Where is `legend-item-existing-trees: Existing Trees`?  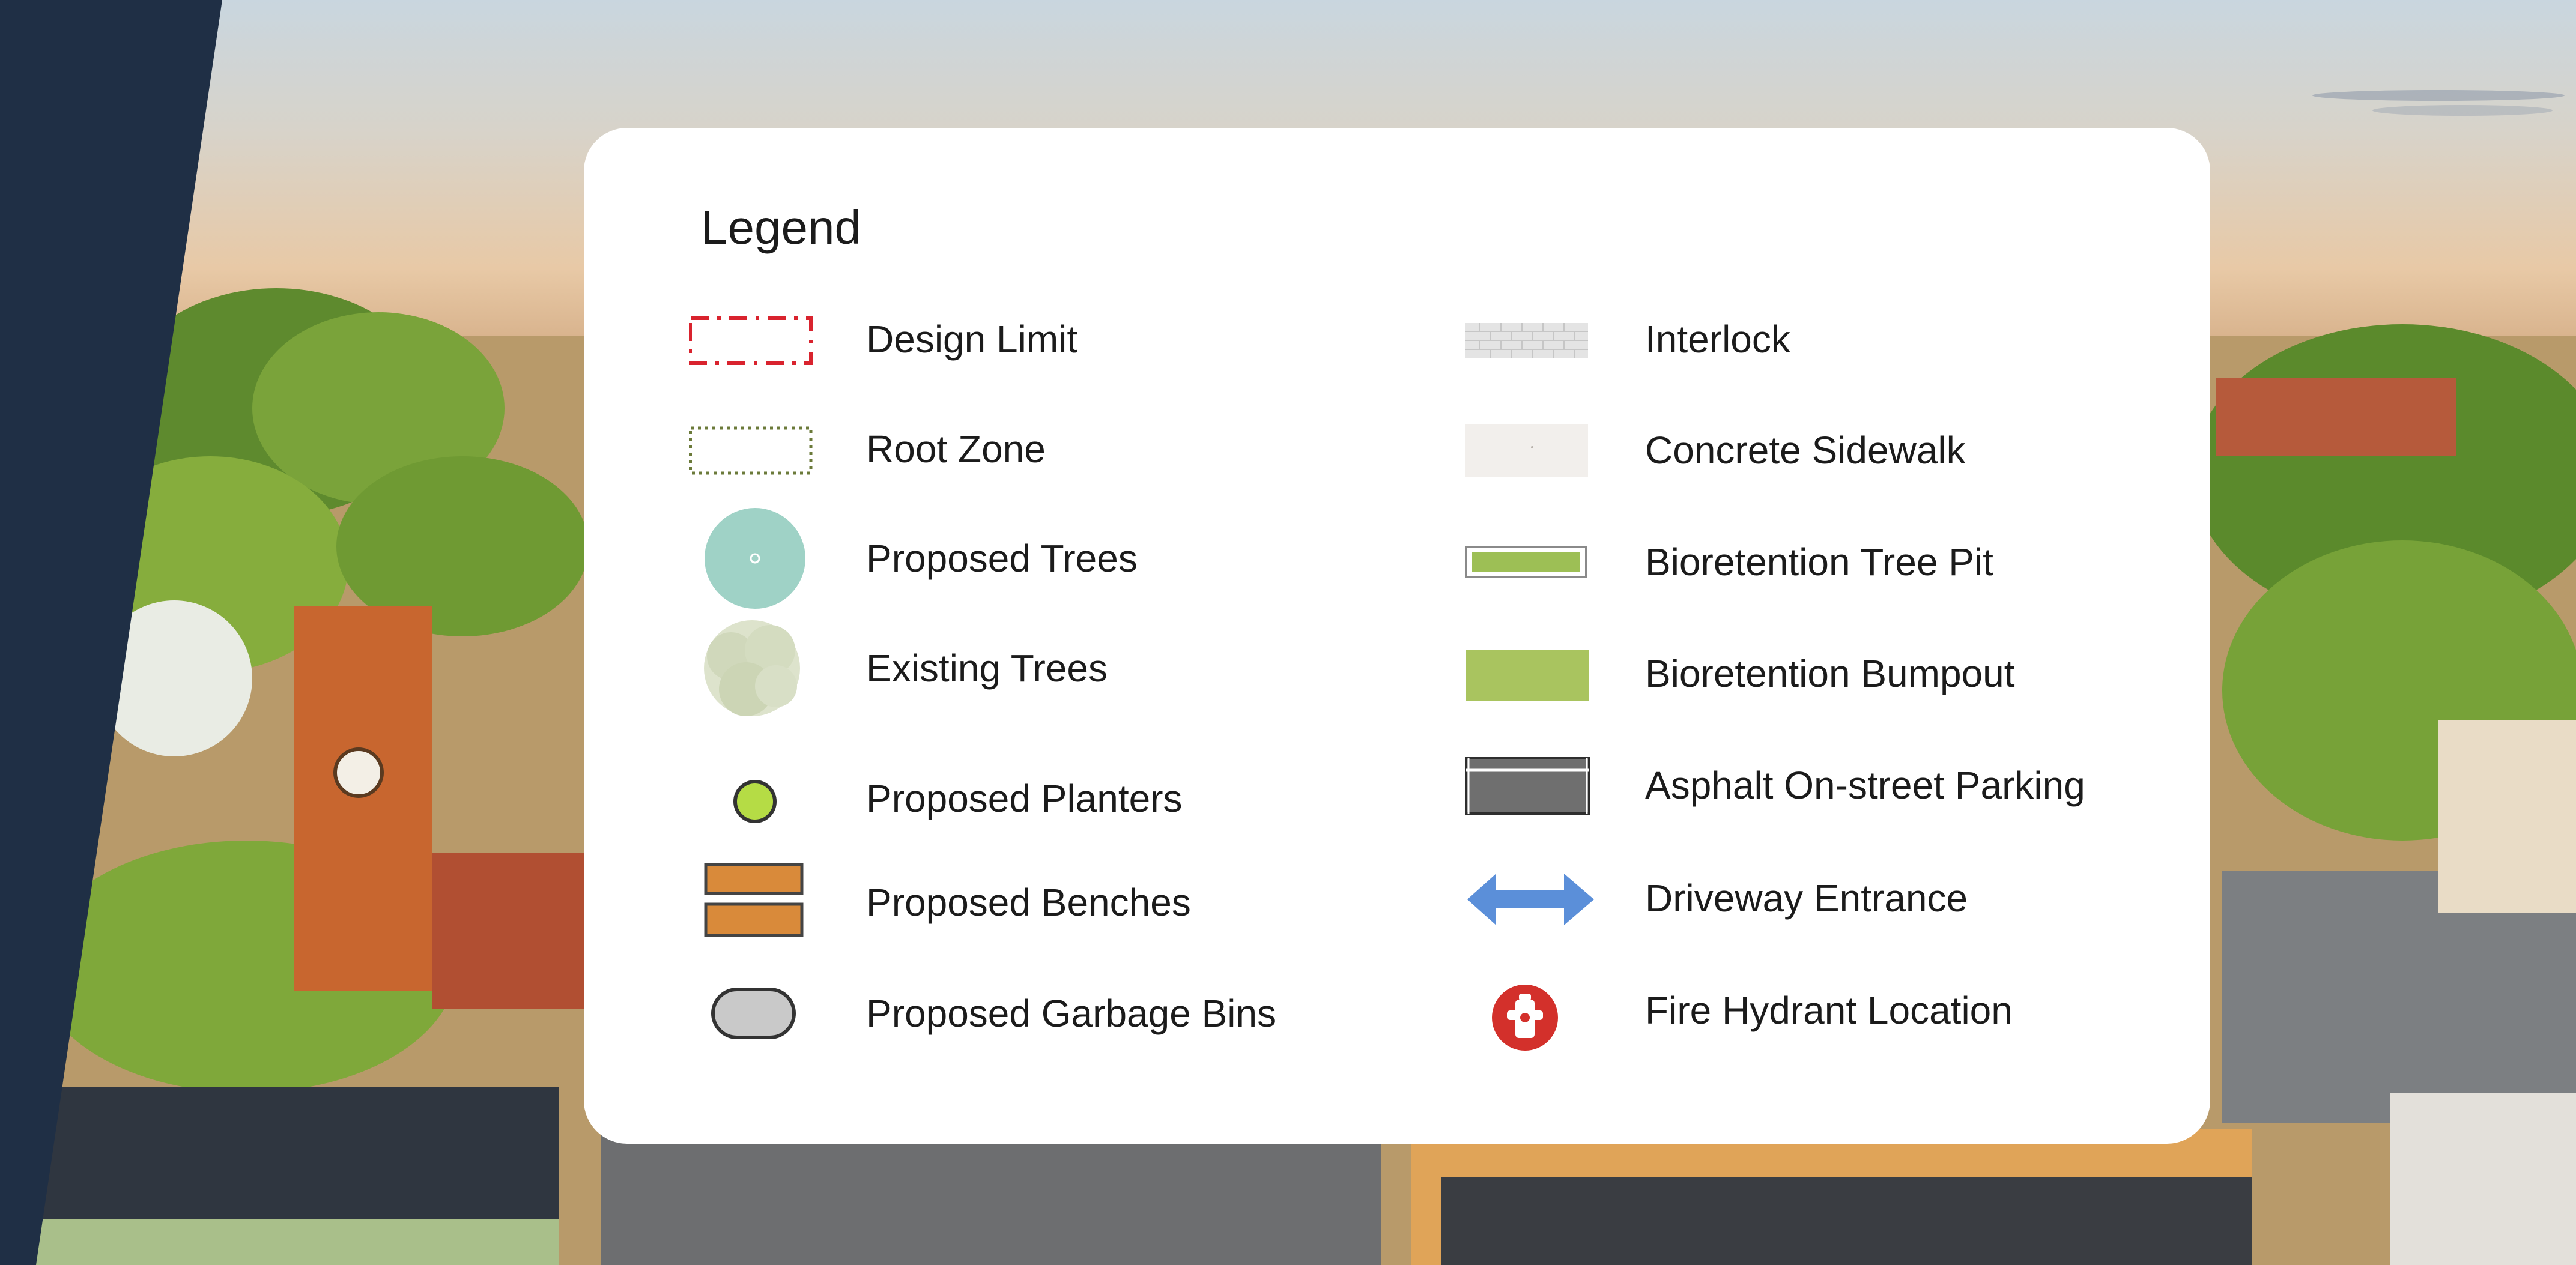
legend-item-existing-trees: Existing Trees is located at coordinates (956, 668).